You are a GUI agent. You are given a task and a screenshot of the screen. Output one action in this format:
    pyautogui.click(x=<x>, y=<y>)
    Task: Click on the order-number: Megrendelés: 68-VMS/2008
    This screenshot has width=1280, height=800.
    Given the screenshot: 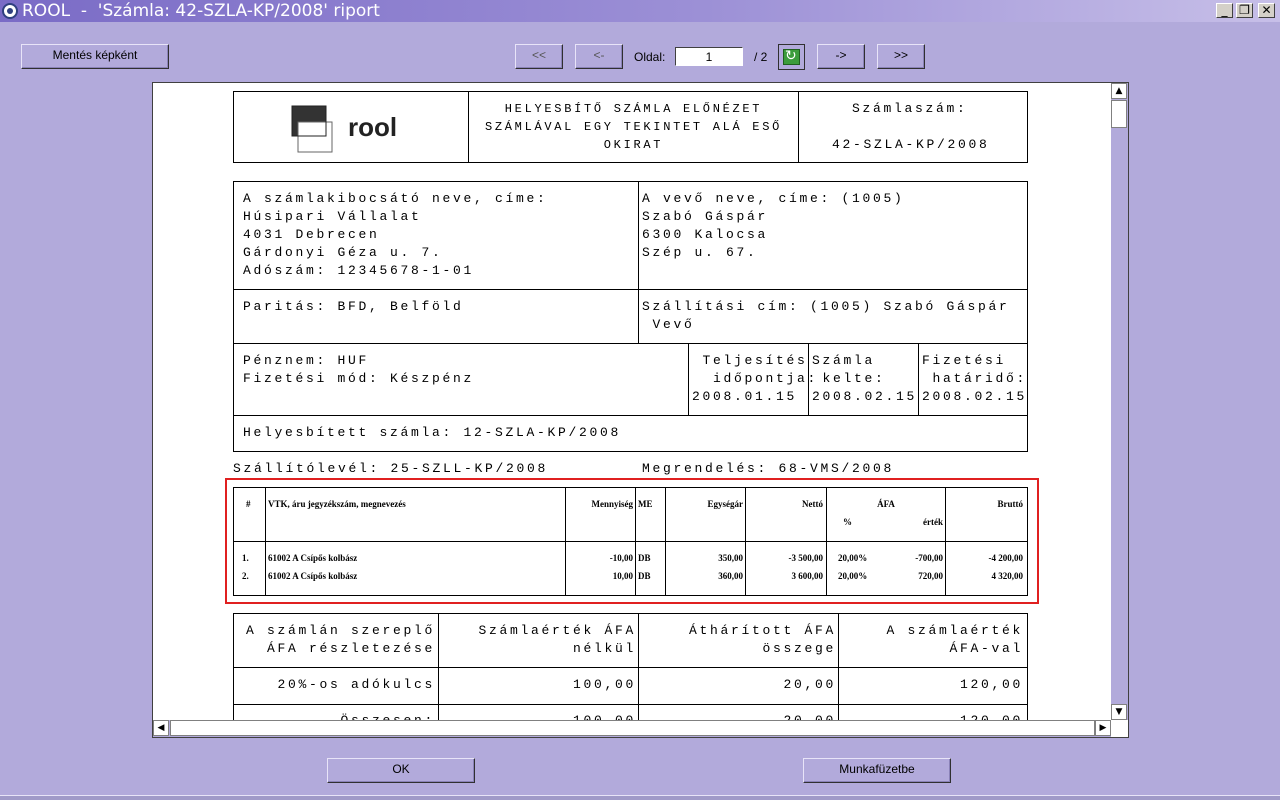 What is the action you would take?
    pyautogui.click(x=768, y=468)
    